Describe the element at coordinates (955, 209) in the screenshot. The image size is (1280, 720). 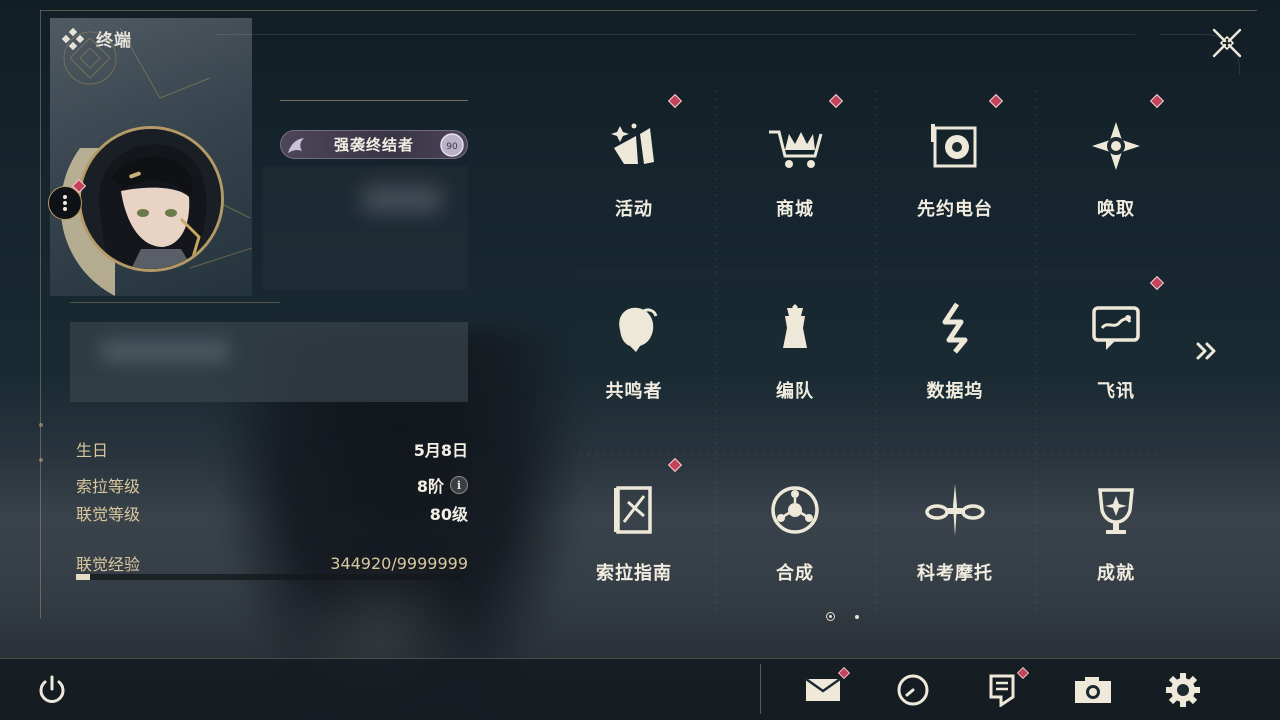
I see `menu-label: 先约电台` at that location.